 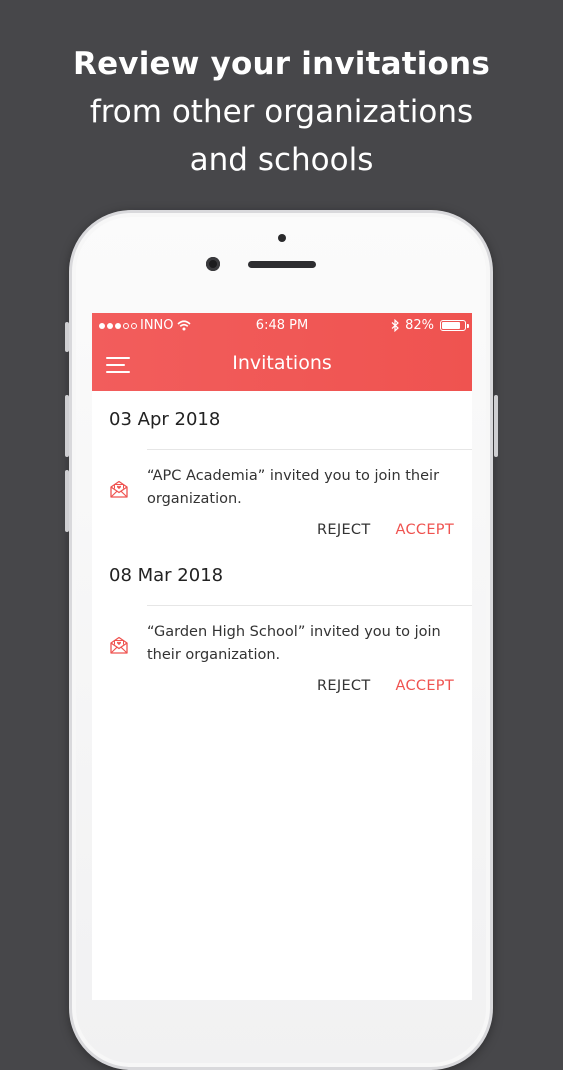 What do you see at coordinates (395, 325) in the screenshot?
I see `bluetooth-icon` at bounding box center [395, 325].